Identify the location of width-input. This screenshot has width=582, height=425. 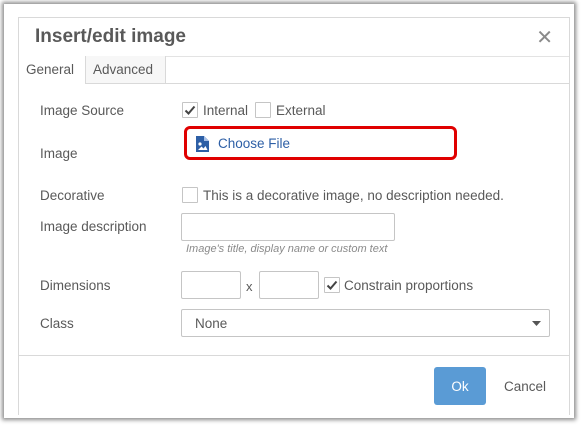
(211, 285).